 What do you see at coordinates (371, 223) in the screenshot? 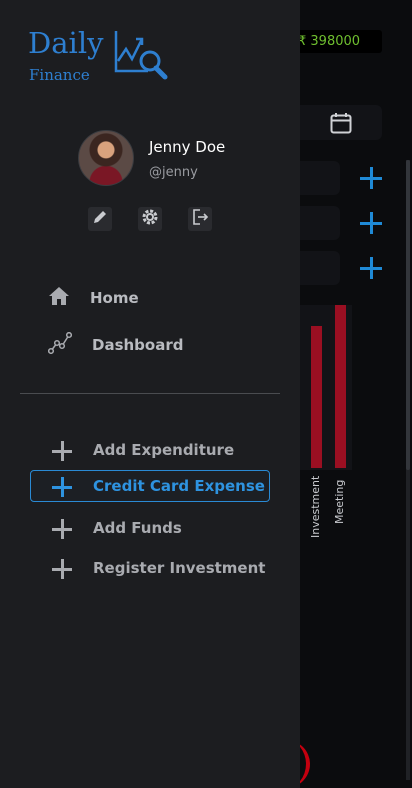
I see `add-funds-plus-icon` at bounding box center [371, 223].